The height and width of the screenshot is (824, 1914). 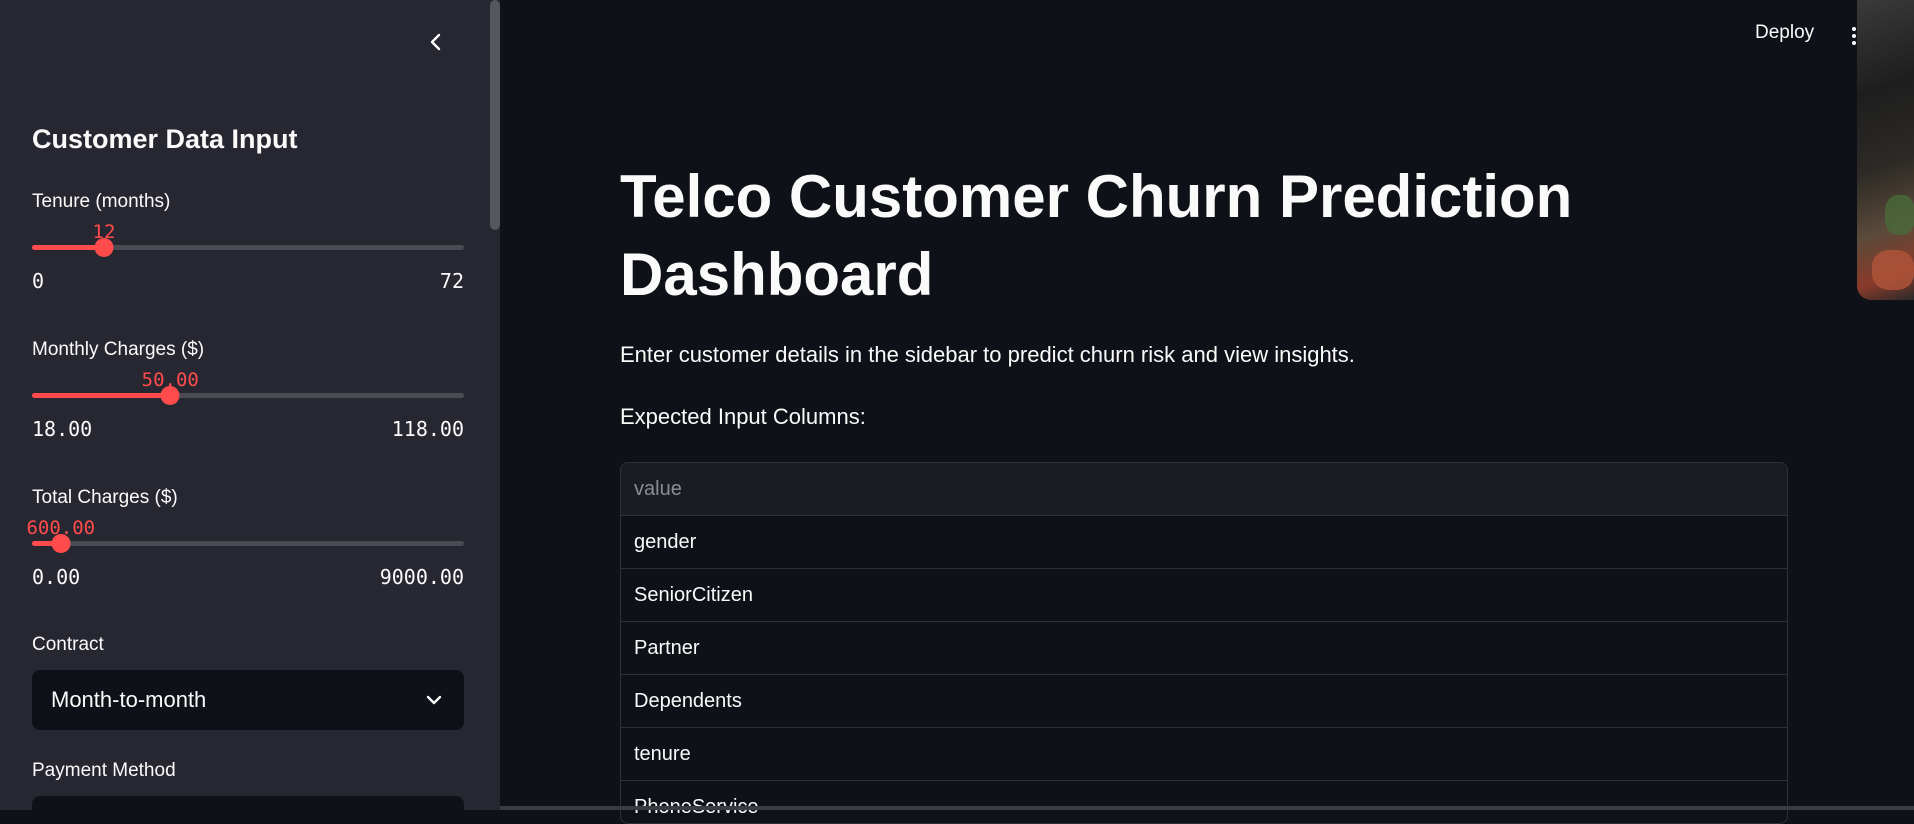 What do you see at coordinates (38, 281) in the screenshot?
I see `tenure-min: 0` at bounding box center [38, 281].